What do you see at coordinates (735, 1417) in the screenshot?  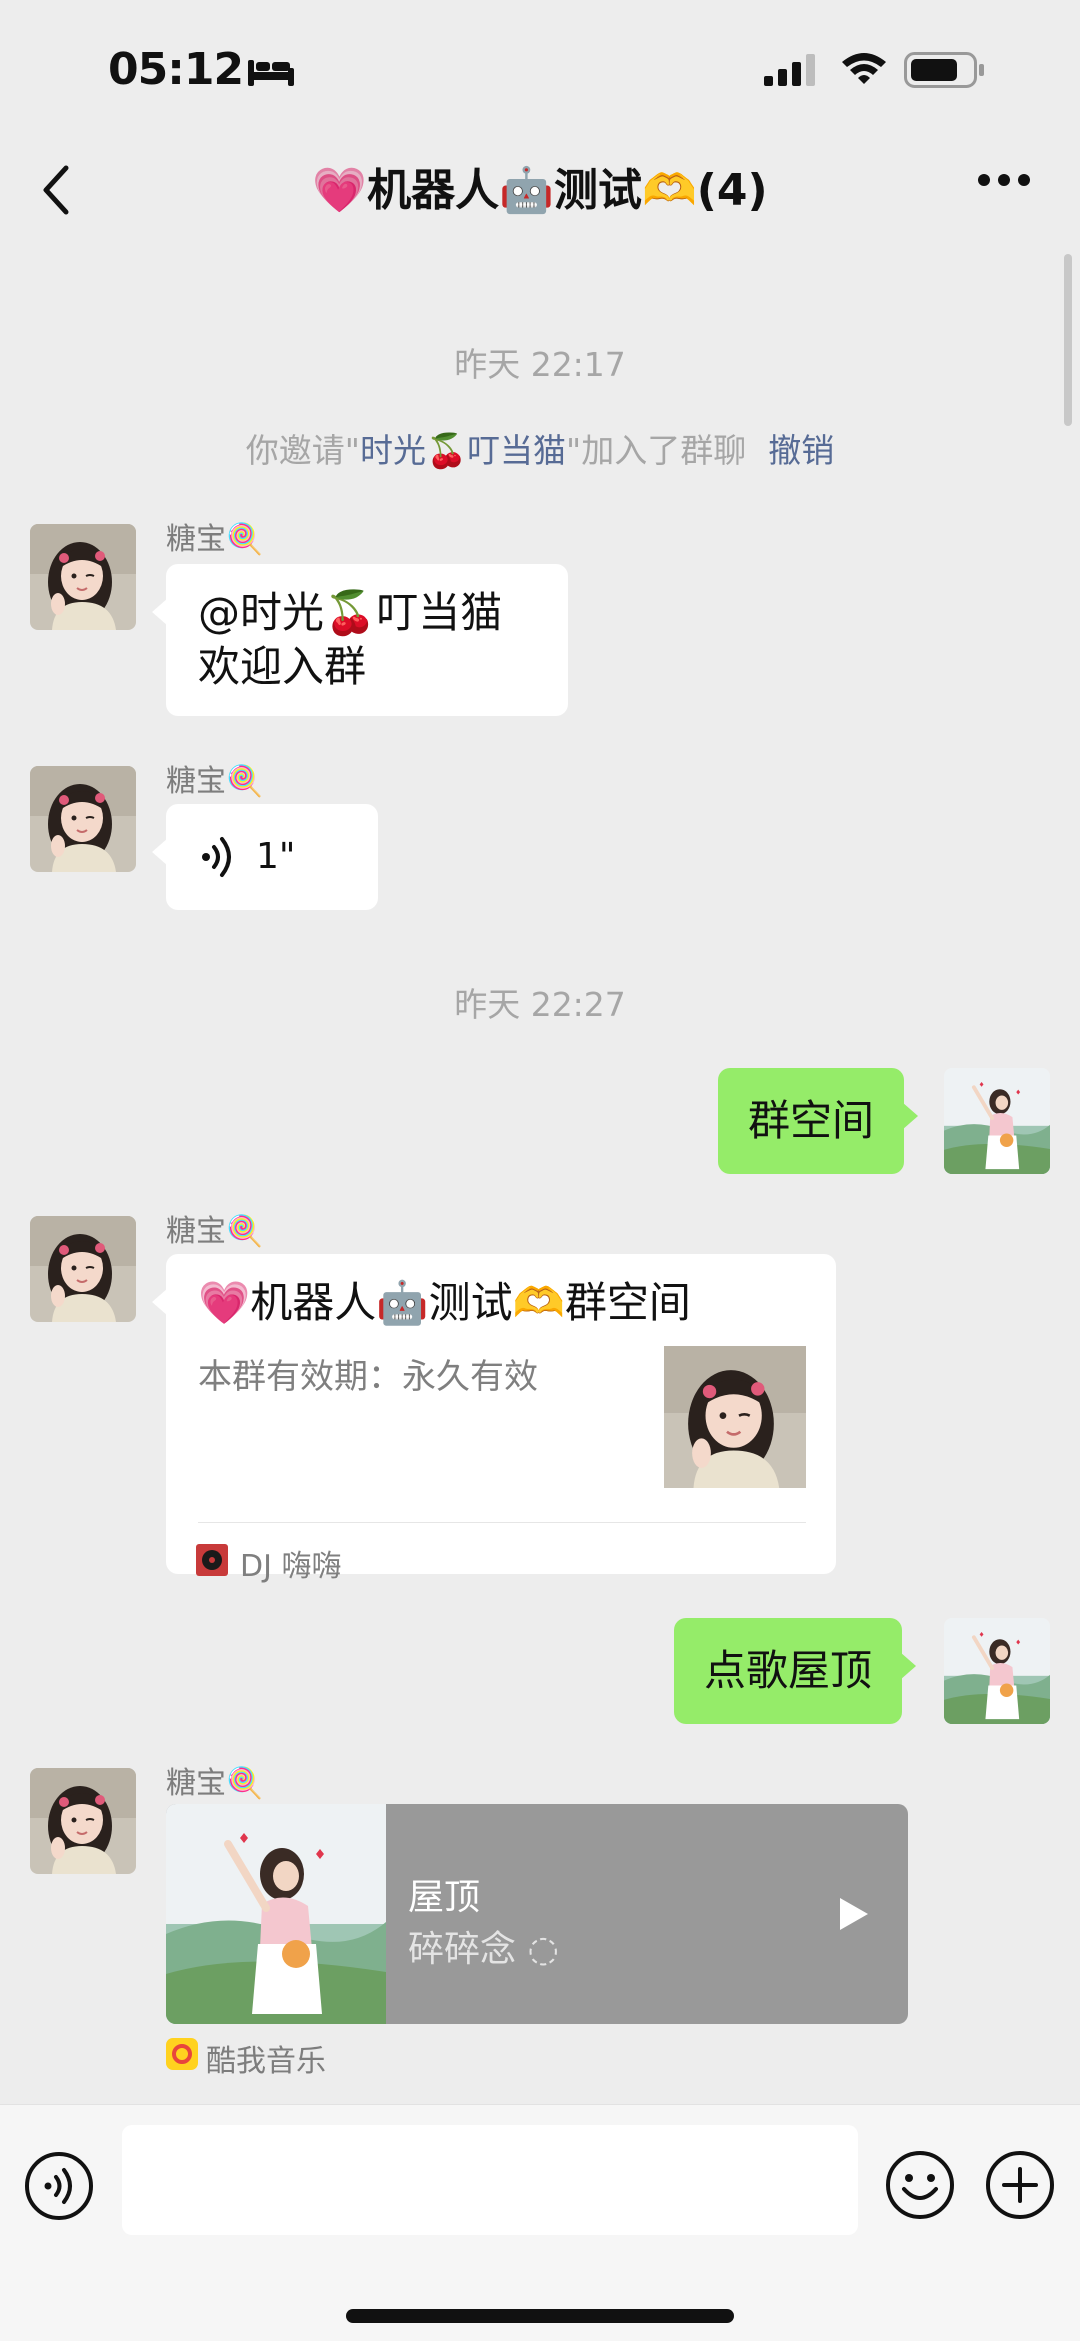 I see `card-thumbnail` at bounding box center [735, 1417].